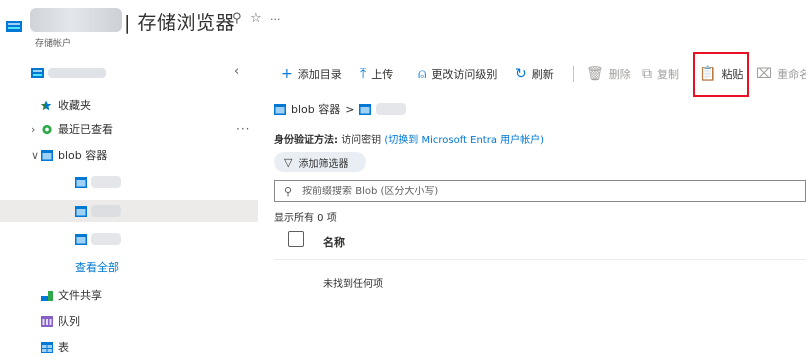 The height and width of the screenshot is (356, 806). I want to click on star-icon, so click(46, 104).